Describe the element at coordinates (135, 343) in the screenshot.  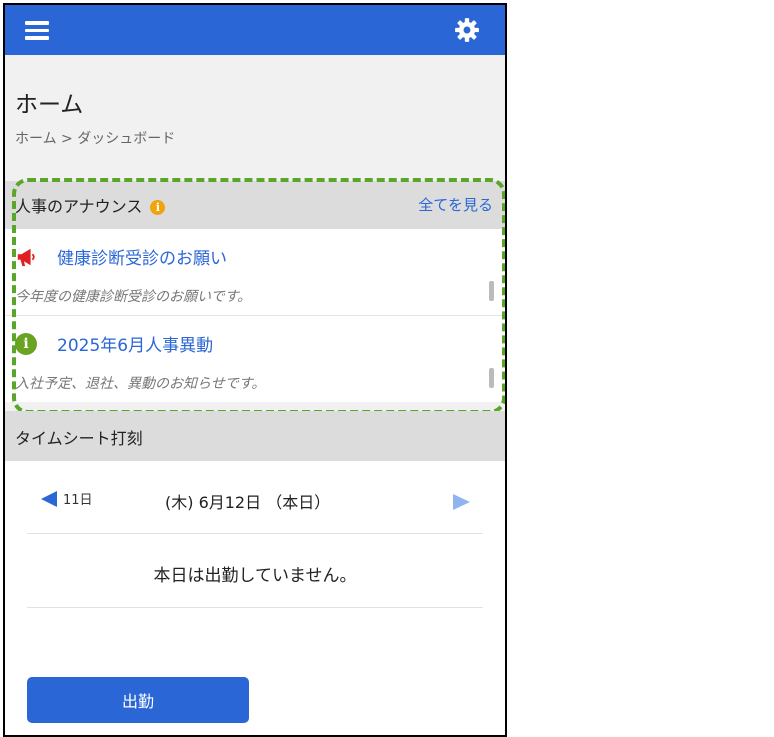
I see `announcement-title: 2025年6月人事異動` at that location.